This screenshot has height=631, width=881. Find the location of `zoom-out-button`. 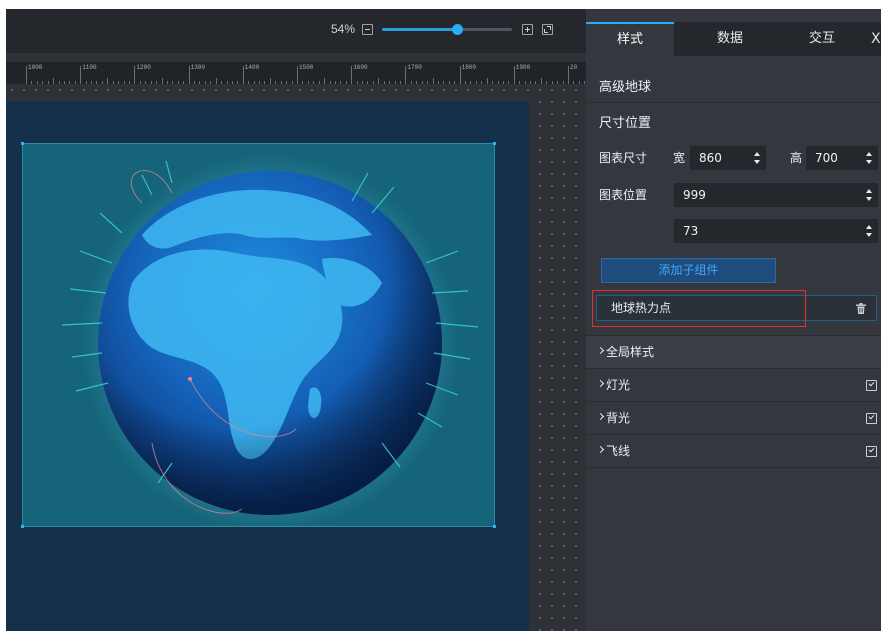

zoom-out-button is located at coordinates (367, 29).